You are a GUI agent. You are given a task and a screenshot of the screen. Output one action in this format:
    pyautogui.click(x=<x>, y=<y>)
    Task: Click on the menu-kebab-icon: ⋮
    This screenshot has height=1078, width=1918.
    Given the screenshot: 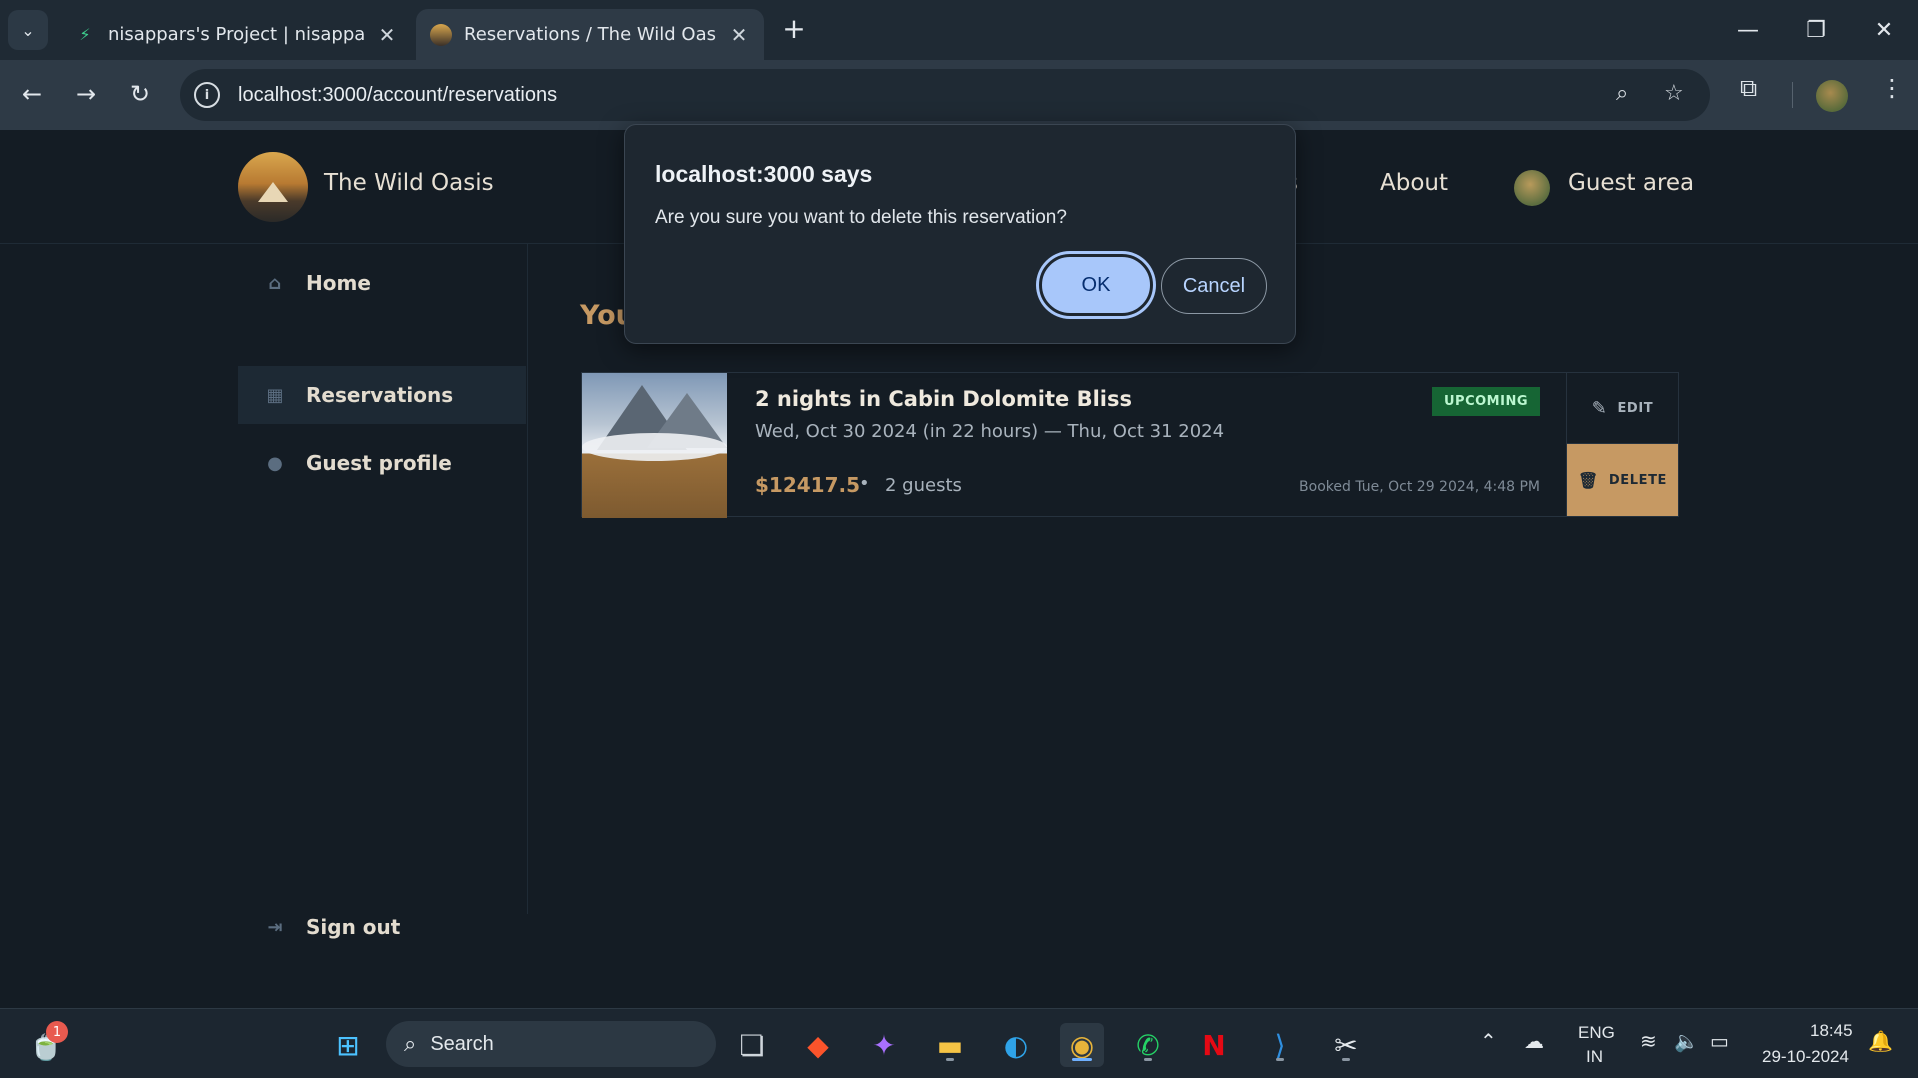 What is the action you would take?
    pyautogui.click(x=1892, y=88)
    